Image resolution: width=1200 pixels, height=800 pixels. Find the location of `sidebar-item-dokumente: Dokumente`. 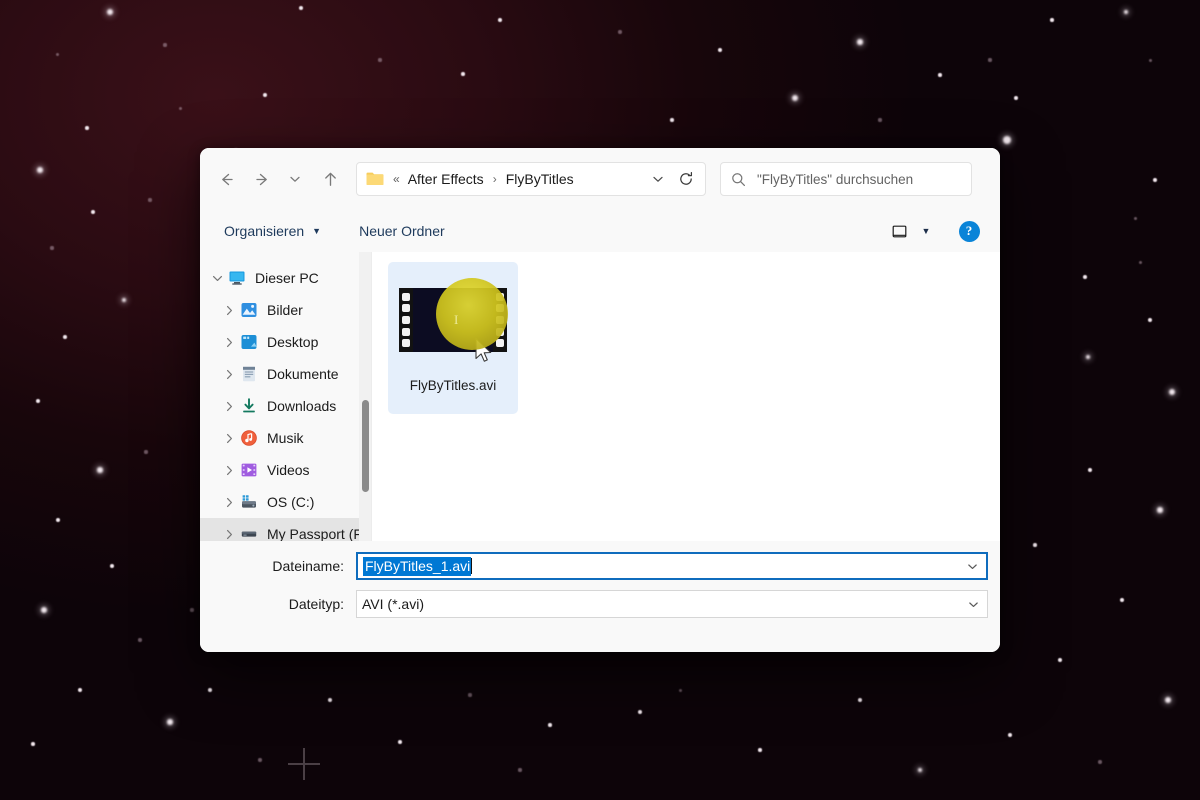

sidebar-item-dokumente: Dokumente is located at coordinates (285, 374).